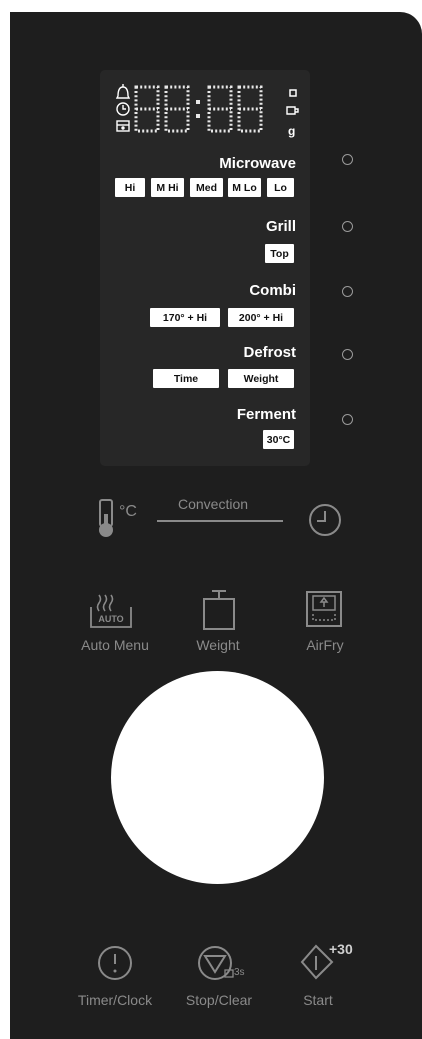  Describe the element at coordinates (318, 1000) in the screenshot. I see `start-label: Start` at that location.